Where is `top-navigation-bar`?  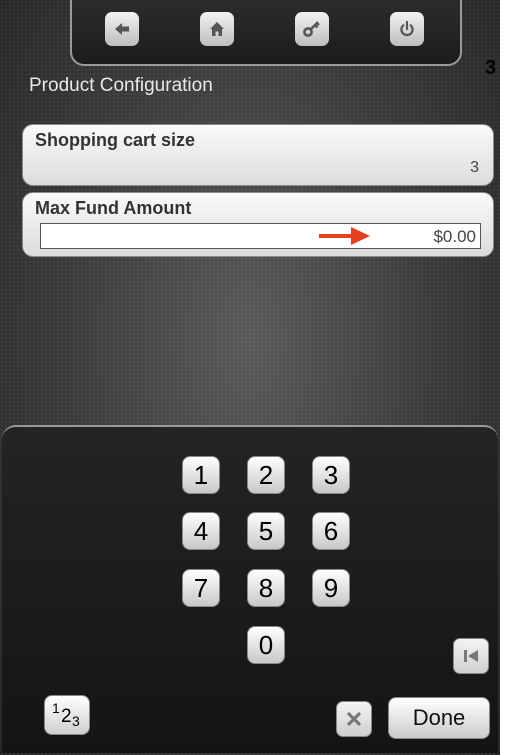
top-navigation-bar is located at coordinates (266, 33).